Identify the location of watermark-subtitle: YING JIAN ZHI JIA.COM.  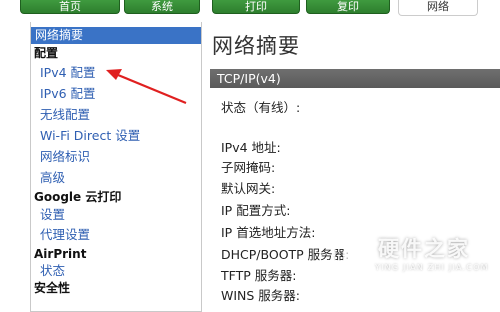
(432, 267).